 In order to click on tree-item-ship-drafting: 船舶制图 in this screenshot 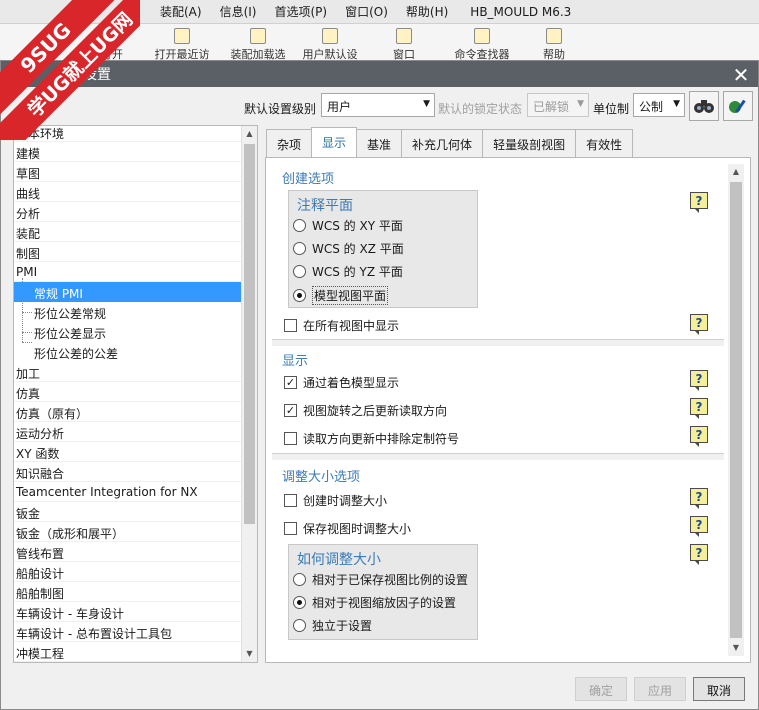, I will do `click(128, 592)`.